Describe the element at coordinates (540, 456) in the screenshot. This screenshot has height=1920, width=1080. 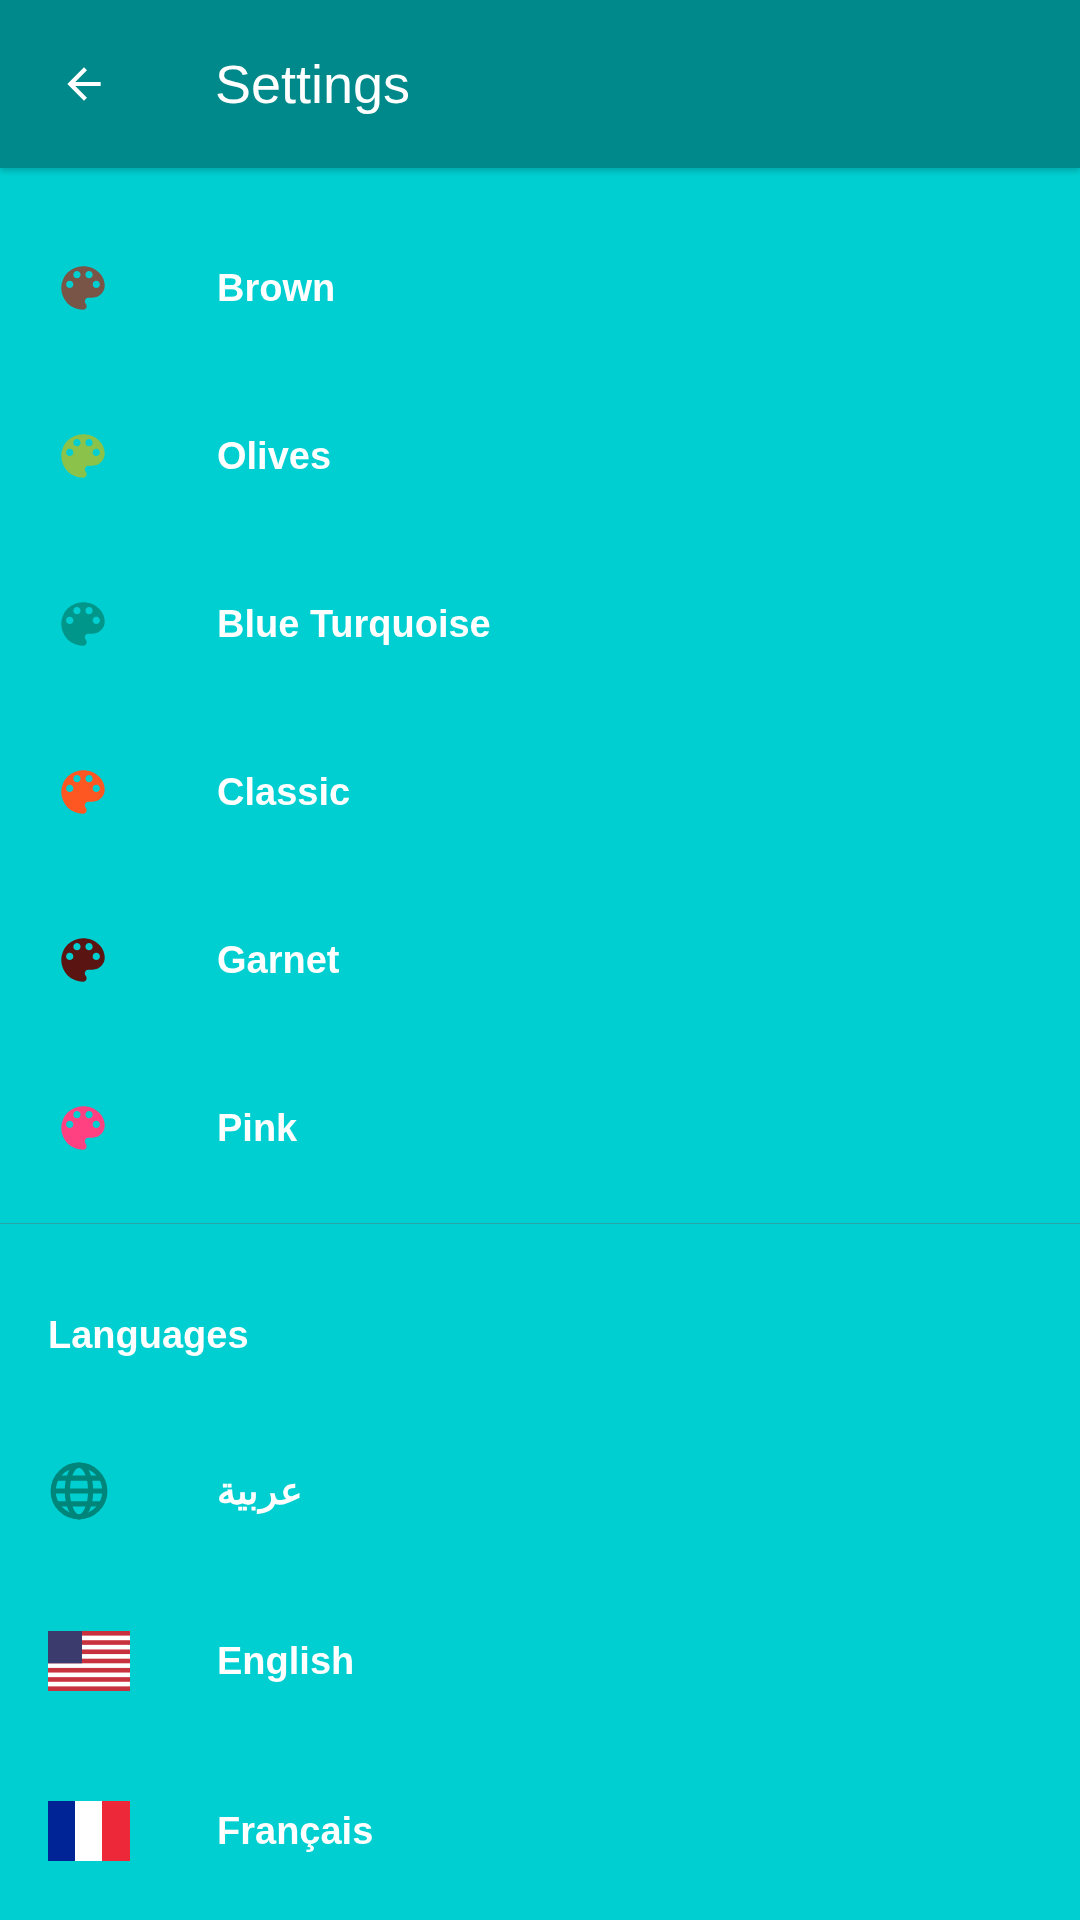
I see `theme-item: Olives` at that location.